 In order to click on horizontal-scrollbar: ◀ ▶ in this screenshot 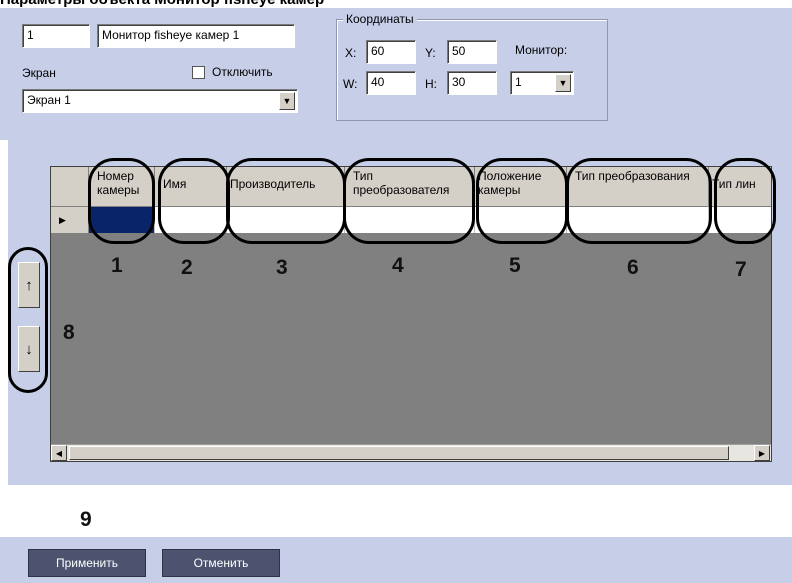, I will do `click(411, 452)`.